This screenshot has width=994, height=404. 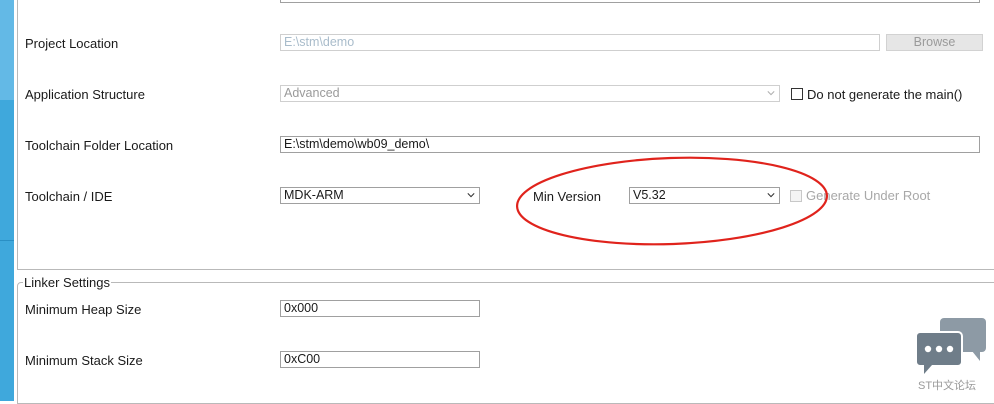 I want to click on project-name-field, so click(x=630, y=1).